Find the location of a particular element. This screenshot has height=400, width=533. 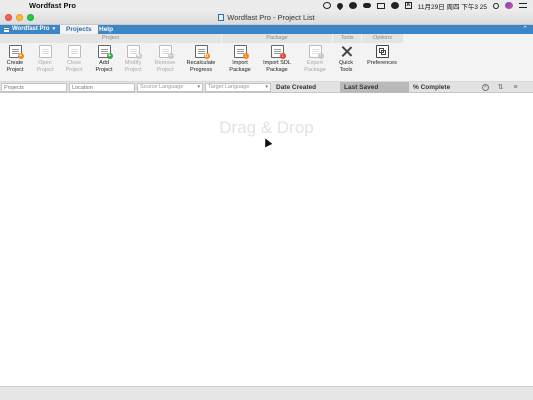

import-sdl-package-label-2: Package is located at coordinates (277, 70).